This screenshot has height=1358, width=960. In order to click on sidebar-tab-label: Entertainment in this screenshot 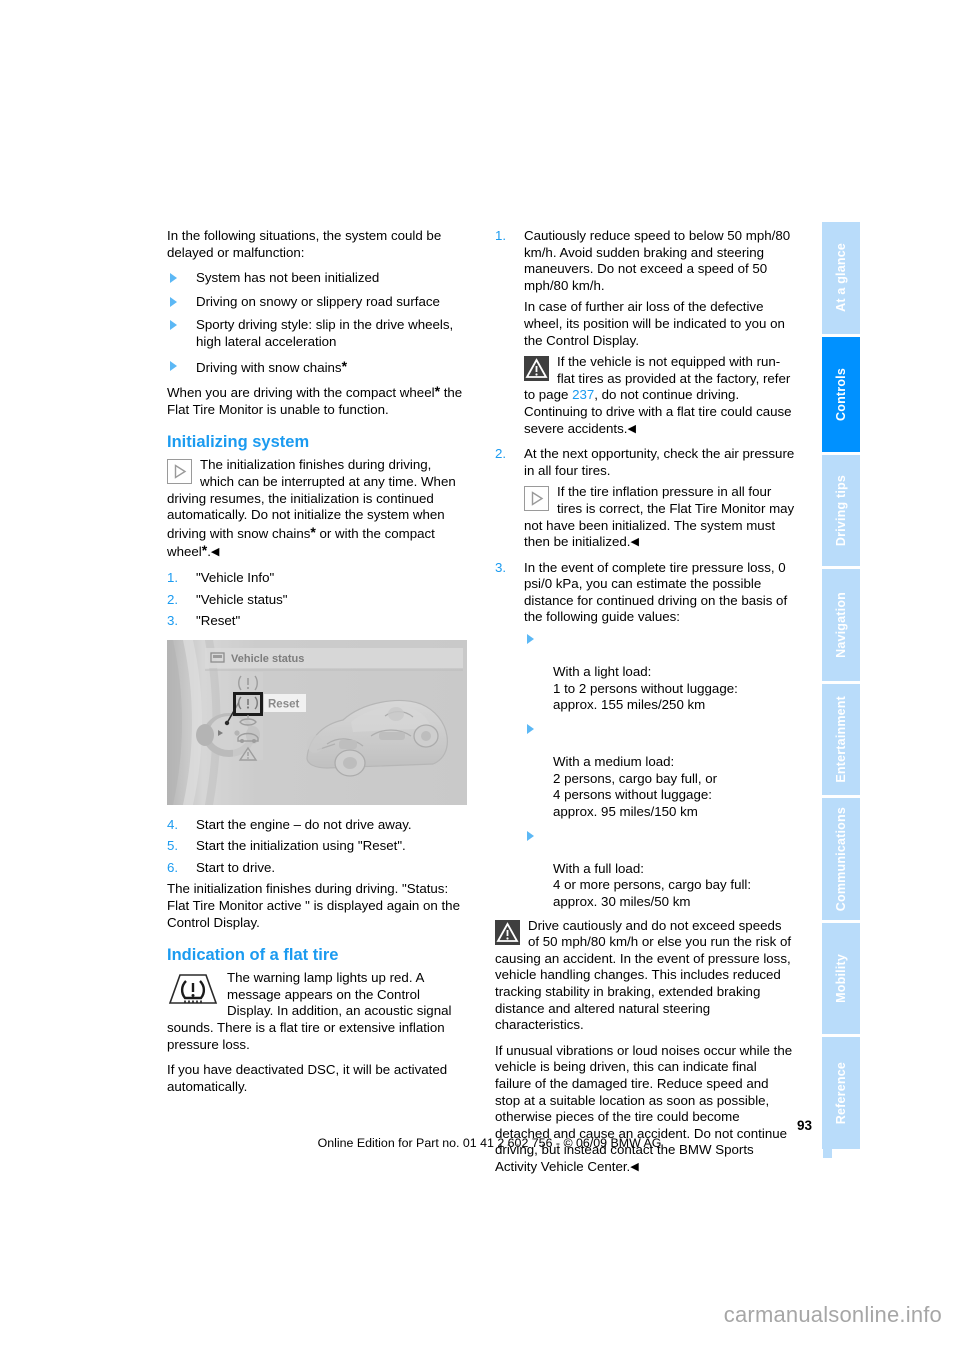, I will do `click(841, 740)`.